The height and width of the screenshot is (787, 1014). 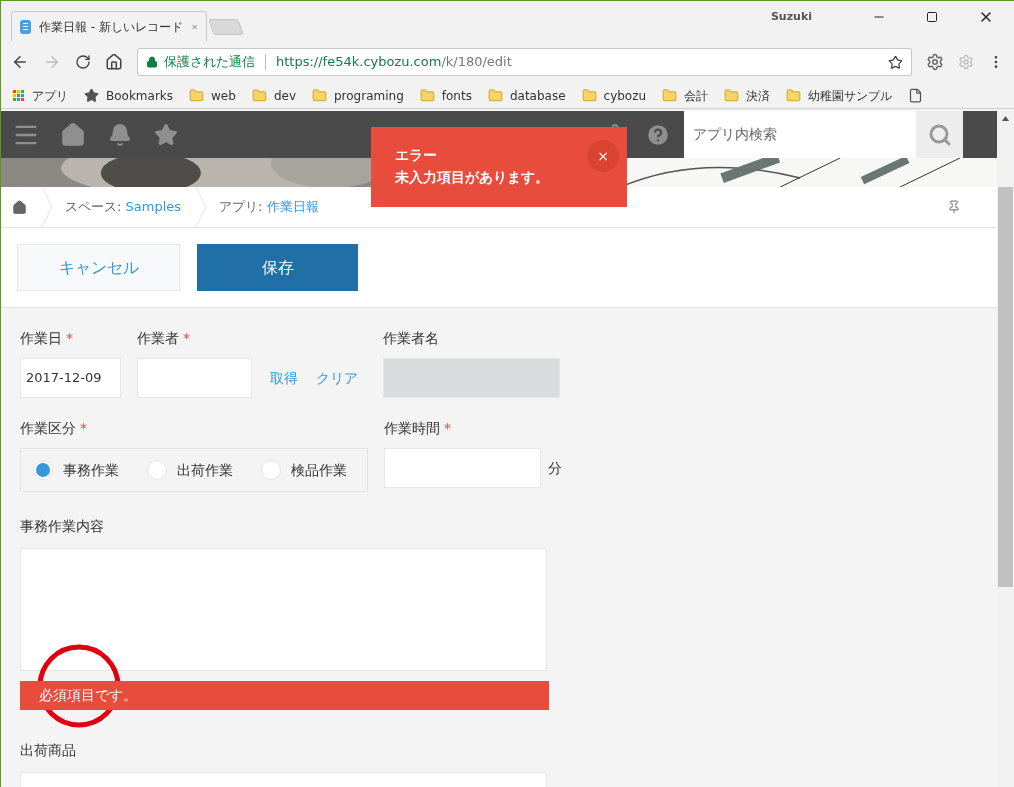 What do you see at coordinates (83, 62) in the screenshot?
I see `reload-icon` at bounding box center [83, 62].